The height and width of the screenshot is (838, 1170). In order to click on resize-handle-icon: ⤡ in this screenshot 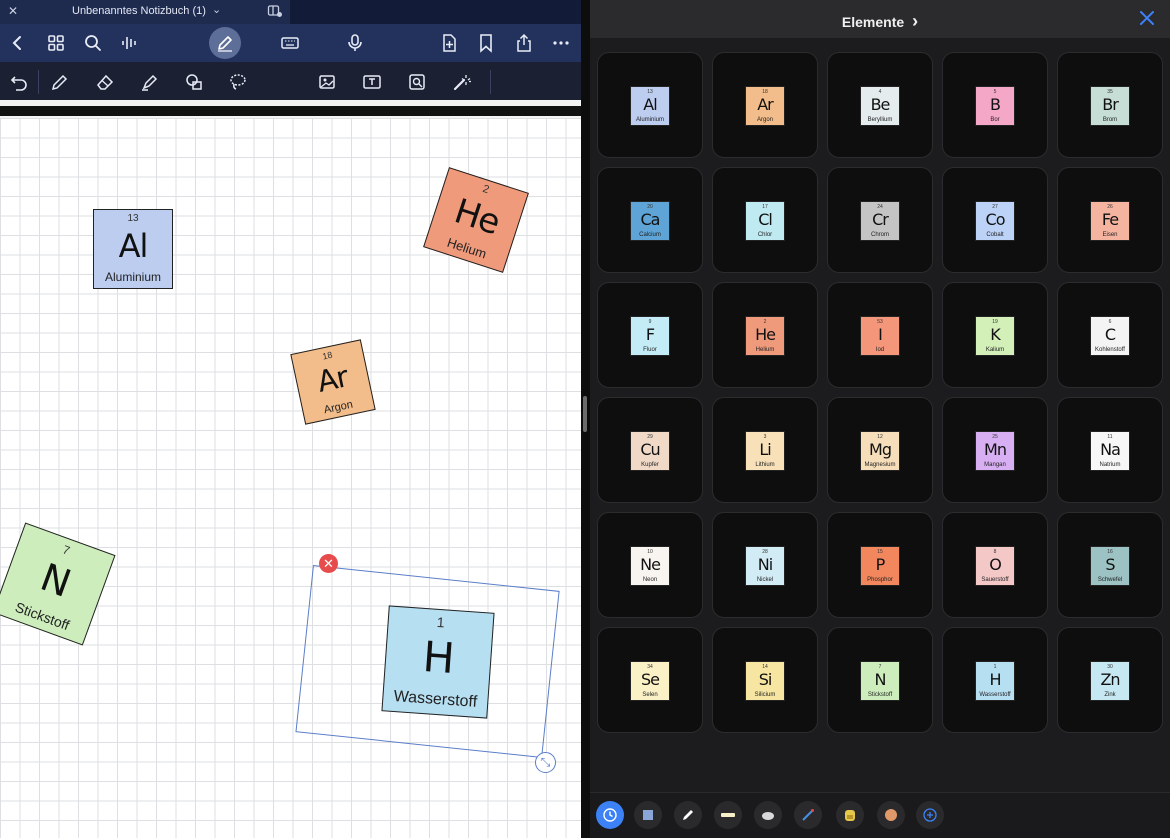, I will do `click(545, 762)`.